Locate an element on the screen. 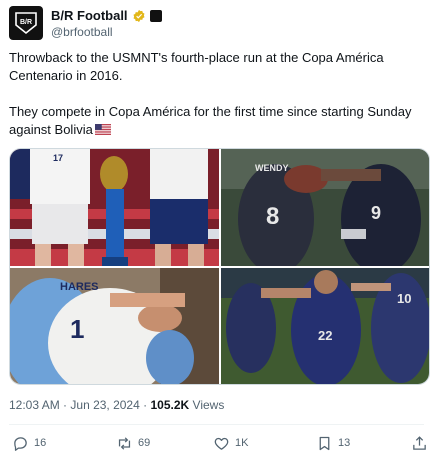 This screenshot has height=465, width=433. tweet-header: B/R B/R Football @brfootball is located at coordinates (85, 23).